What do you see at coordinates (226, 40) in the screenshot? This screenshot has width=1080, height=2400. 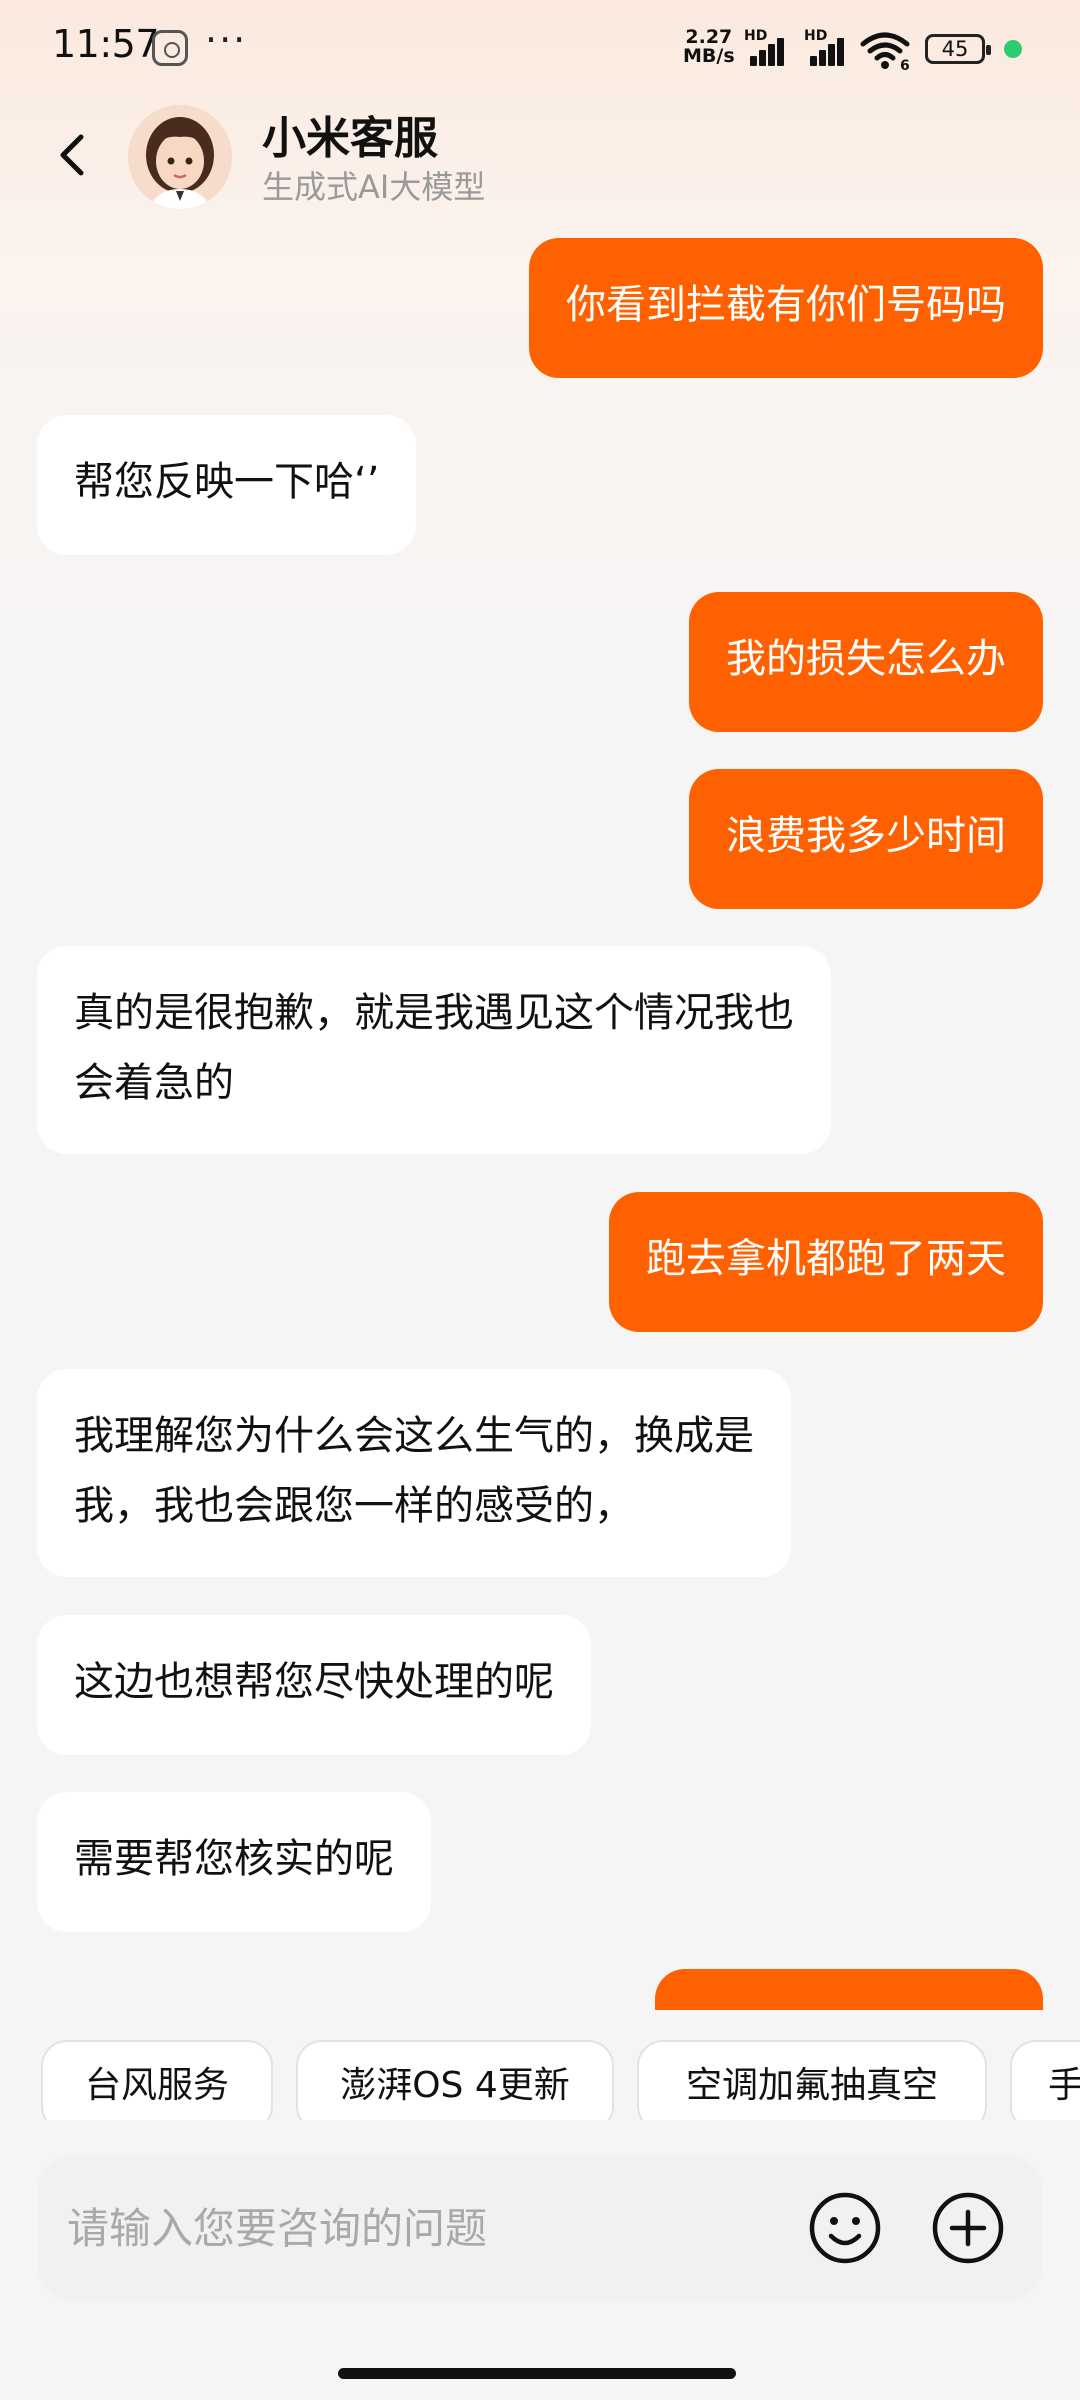 I see `more-notifications-icon: ···` at bounding box center [226, 40].